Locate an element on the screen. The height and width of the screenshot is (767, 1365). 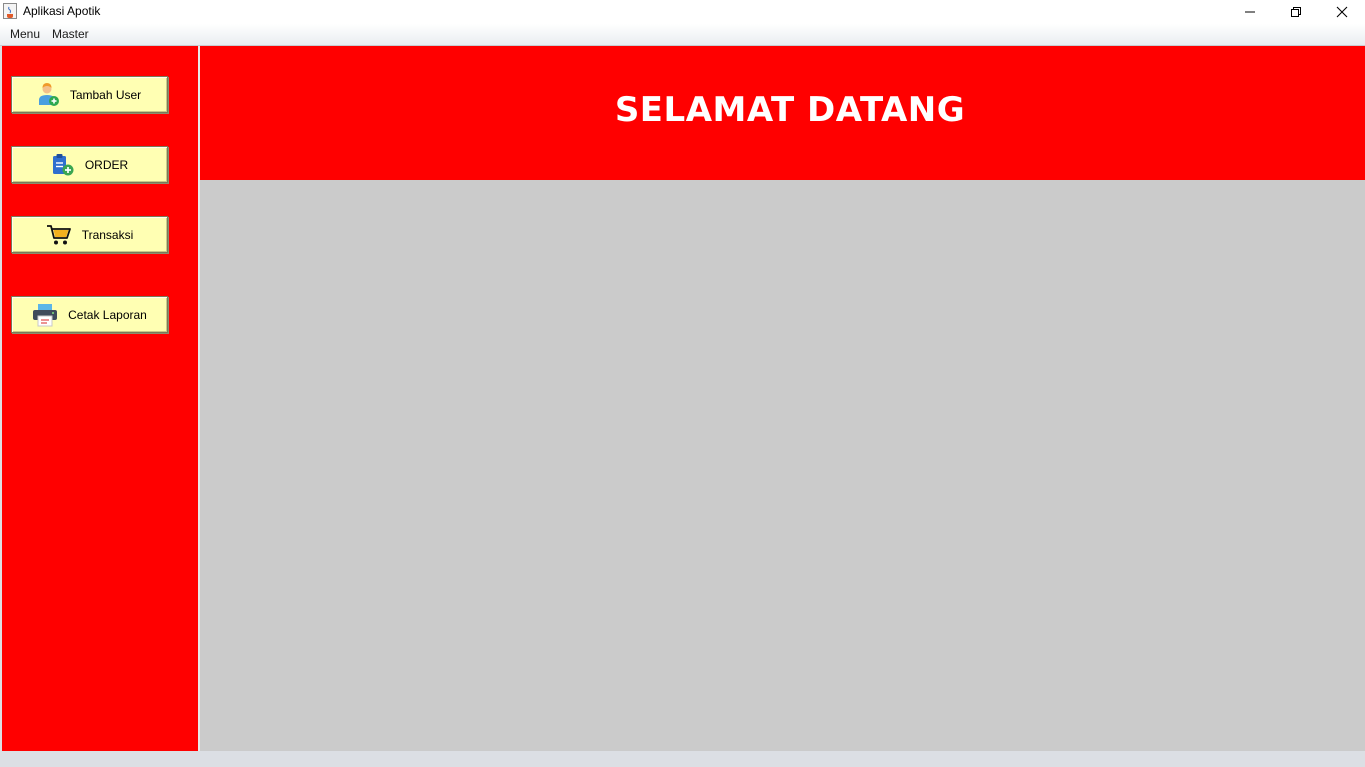
window-bottom-edge is located at coordinates (682, 759).